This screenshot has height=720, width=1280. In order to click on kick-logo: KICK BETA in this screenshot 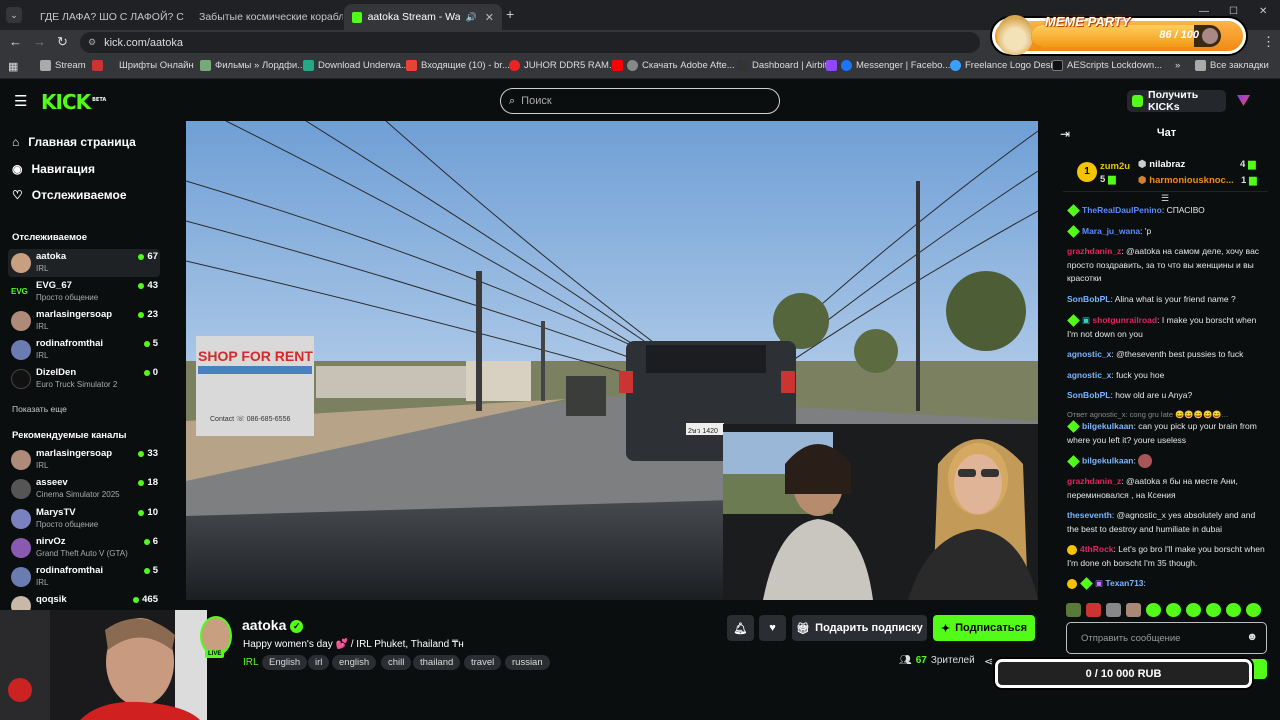, I will do `click(73, 102)`.